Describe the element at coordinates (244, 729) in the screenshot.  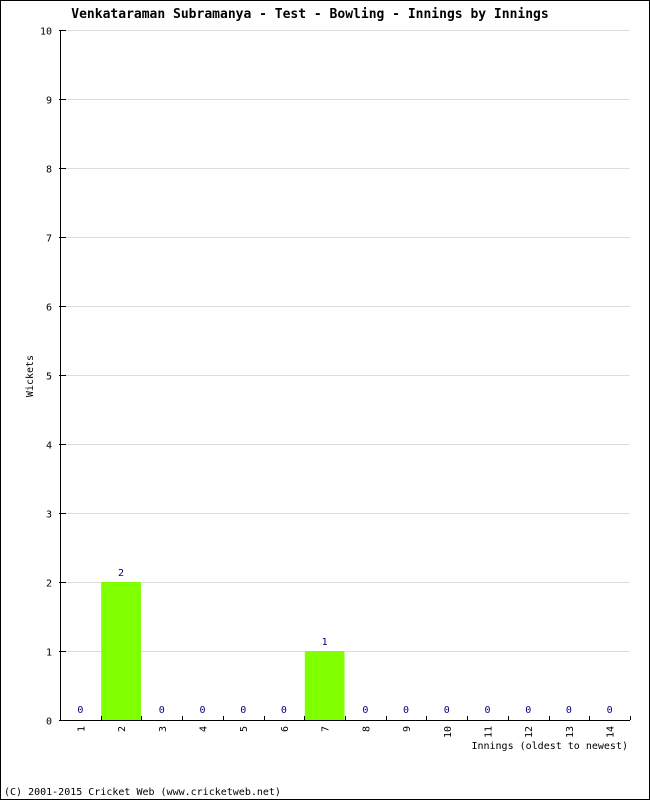
I see `x-tick-label: 5` at that location.